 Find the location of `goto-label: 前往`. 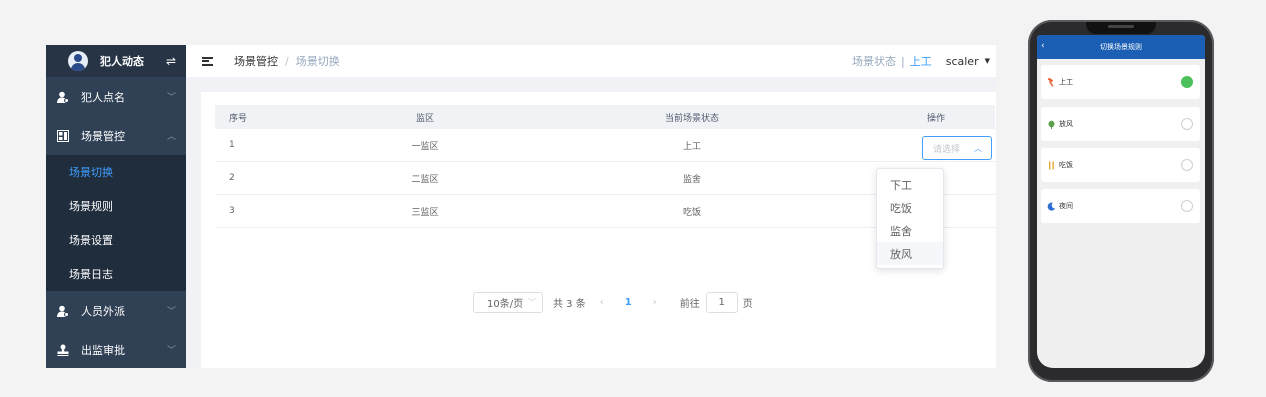

goto-label: 前往 is located at coordinates (689, 304).